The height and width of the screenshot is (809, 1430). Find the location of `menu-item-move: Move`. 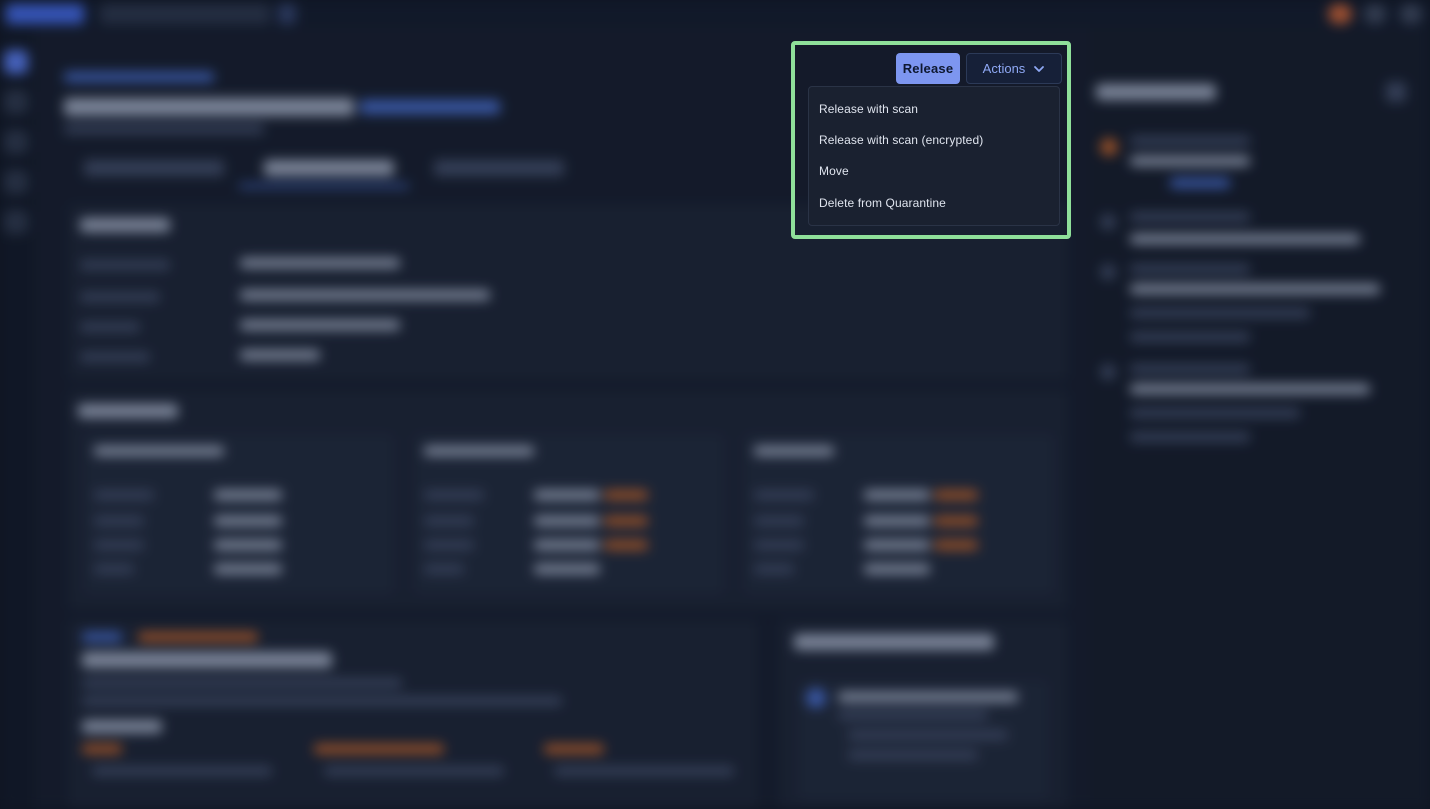

menu-item-move: Move is located at coordinates (934, 171).